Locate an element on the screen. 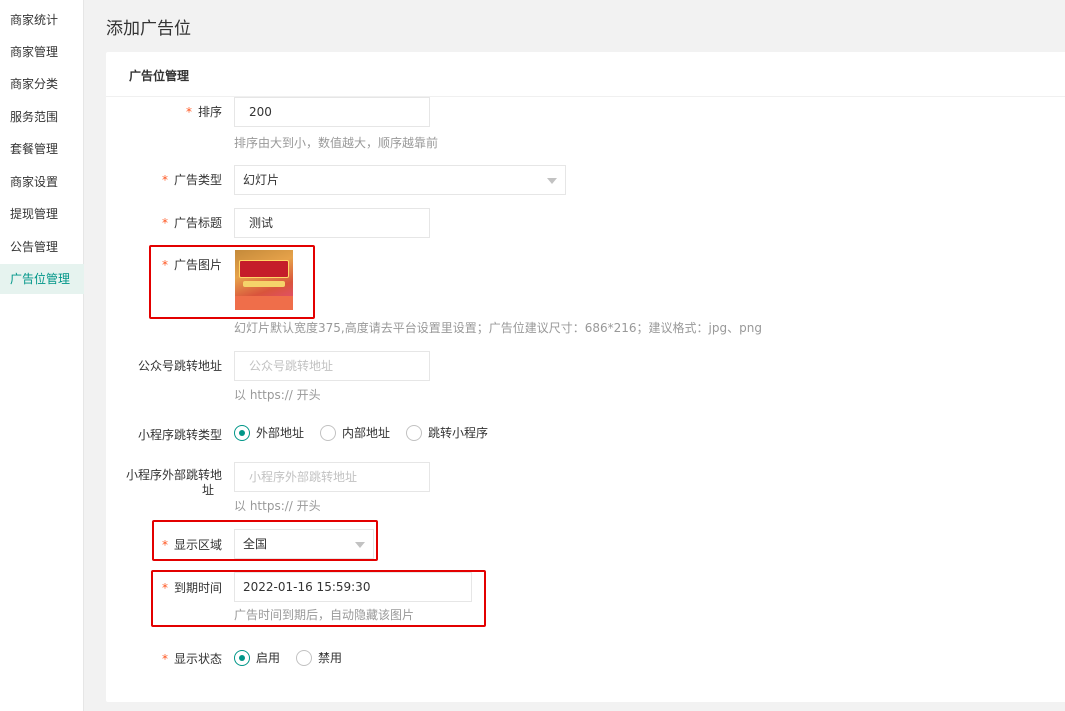  mp-url-input: 公众号跳转地址 is located at coordinates (332, 366).